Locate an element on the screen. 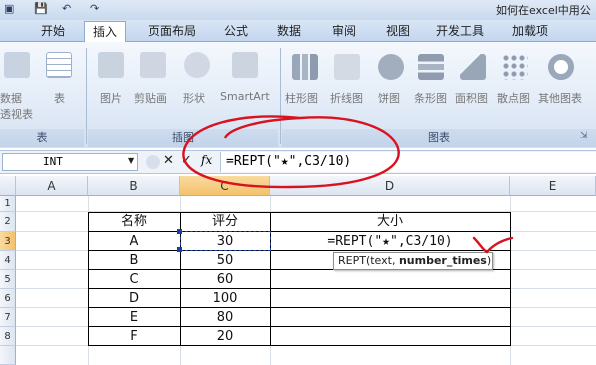 This screenshot has width=596, height=365. annotation-checkmark is located at coordinates (493, 245).